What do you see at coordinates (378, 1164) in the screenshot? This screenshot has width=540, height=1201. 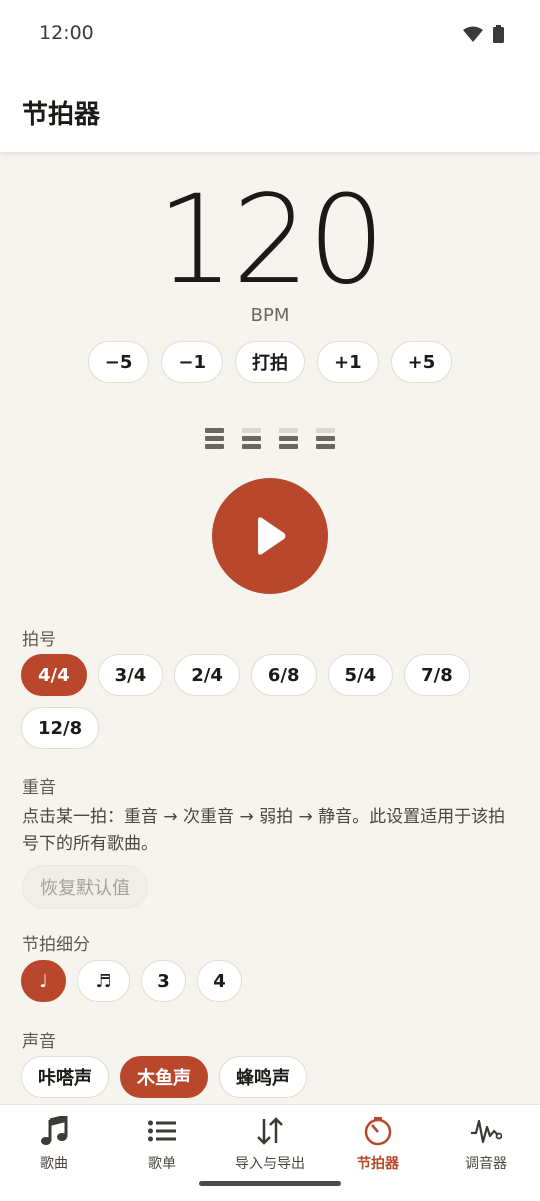 I see `nav-label-metronome: 节拍器` at bounding box center [378, 1164].